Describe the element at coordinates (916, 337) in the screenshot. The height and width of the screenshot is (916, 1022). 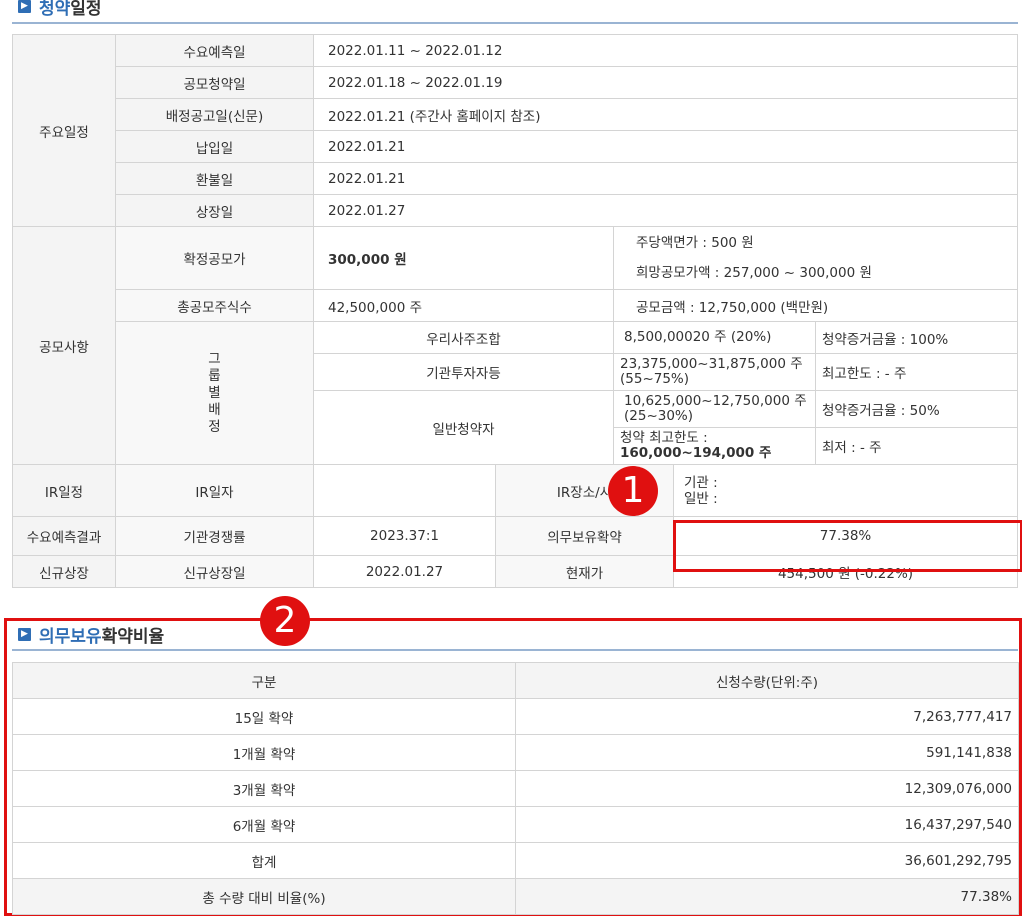
I see `alloc-note: 청약증거금율 : 100%` at that location.